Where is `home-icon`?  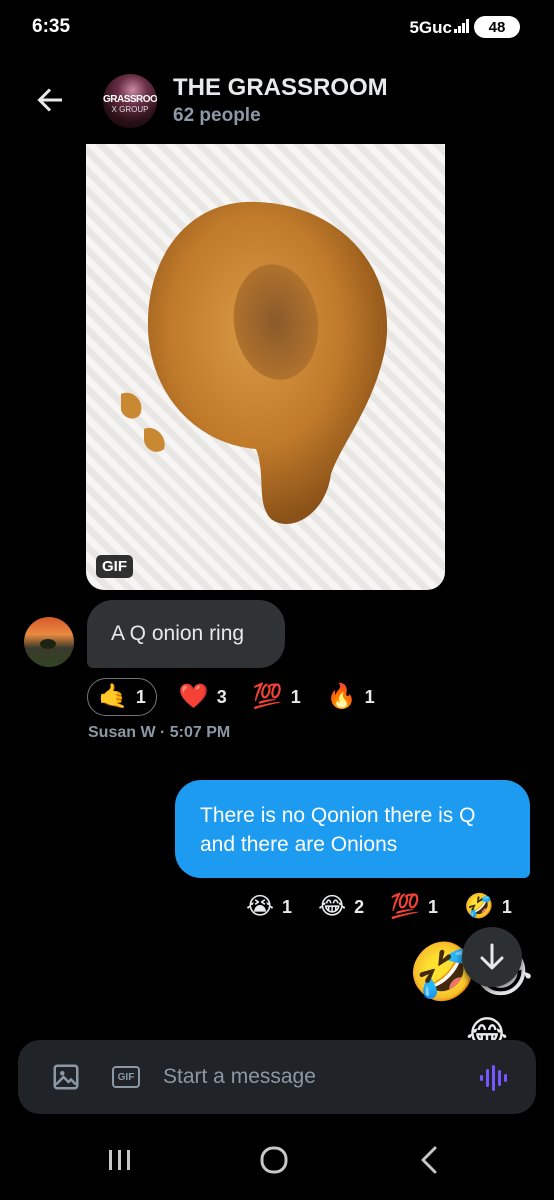
home-icon is located at coordinates (274, 1160).